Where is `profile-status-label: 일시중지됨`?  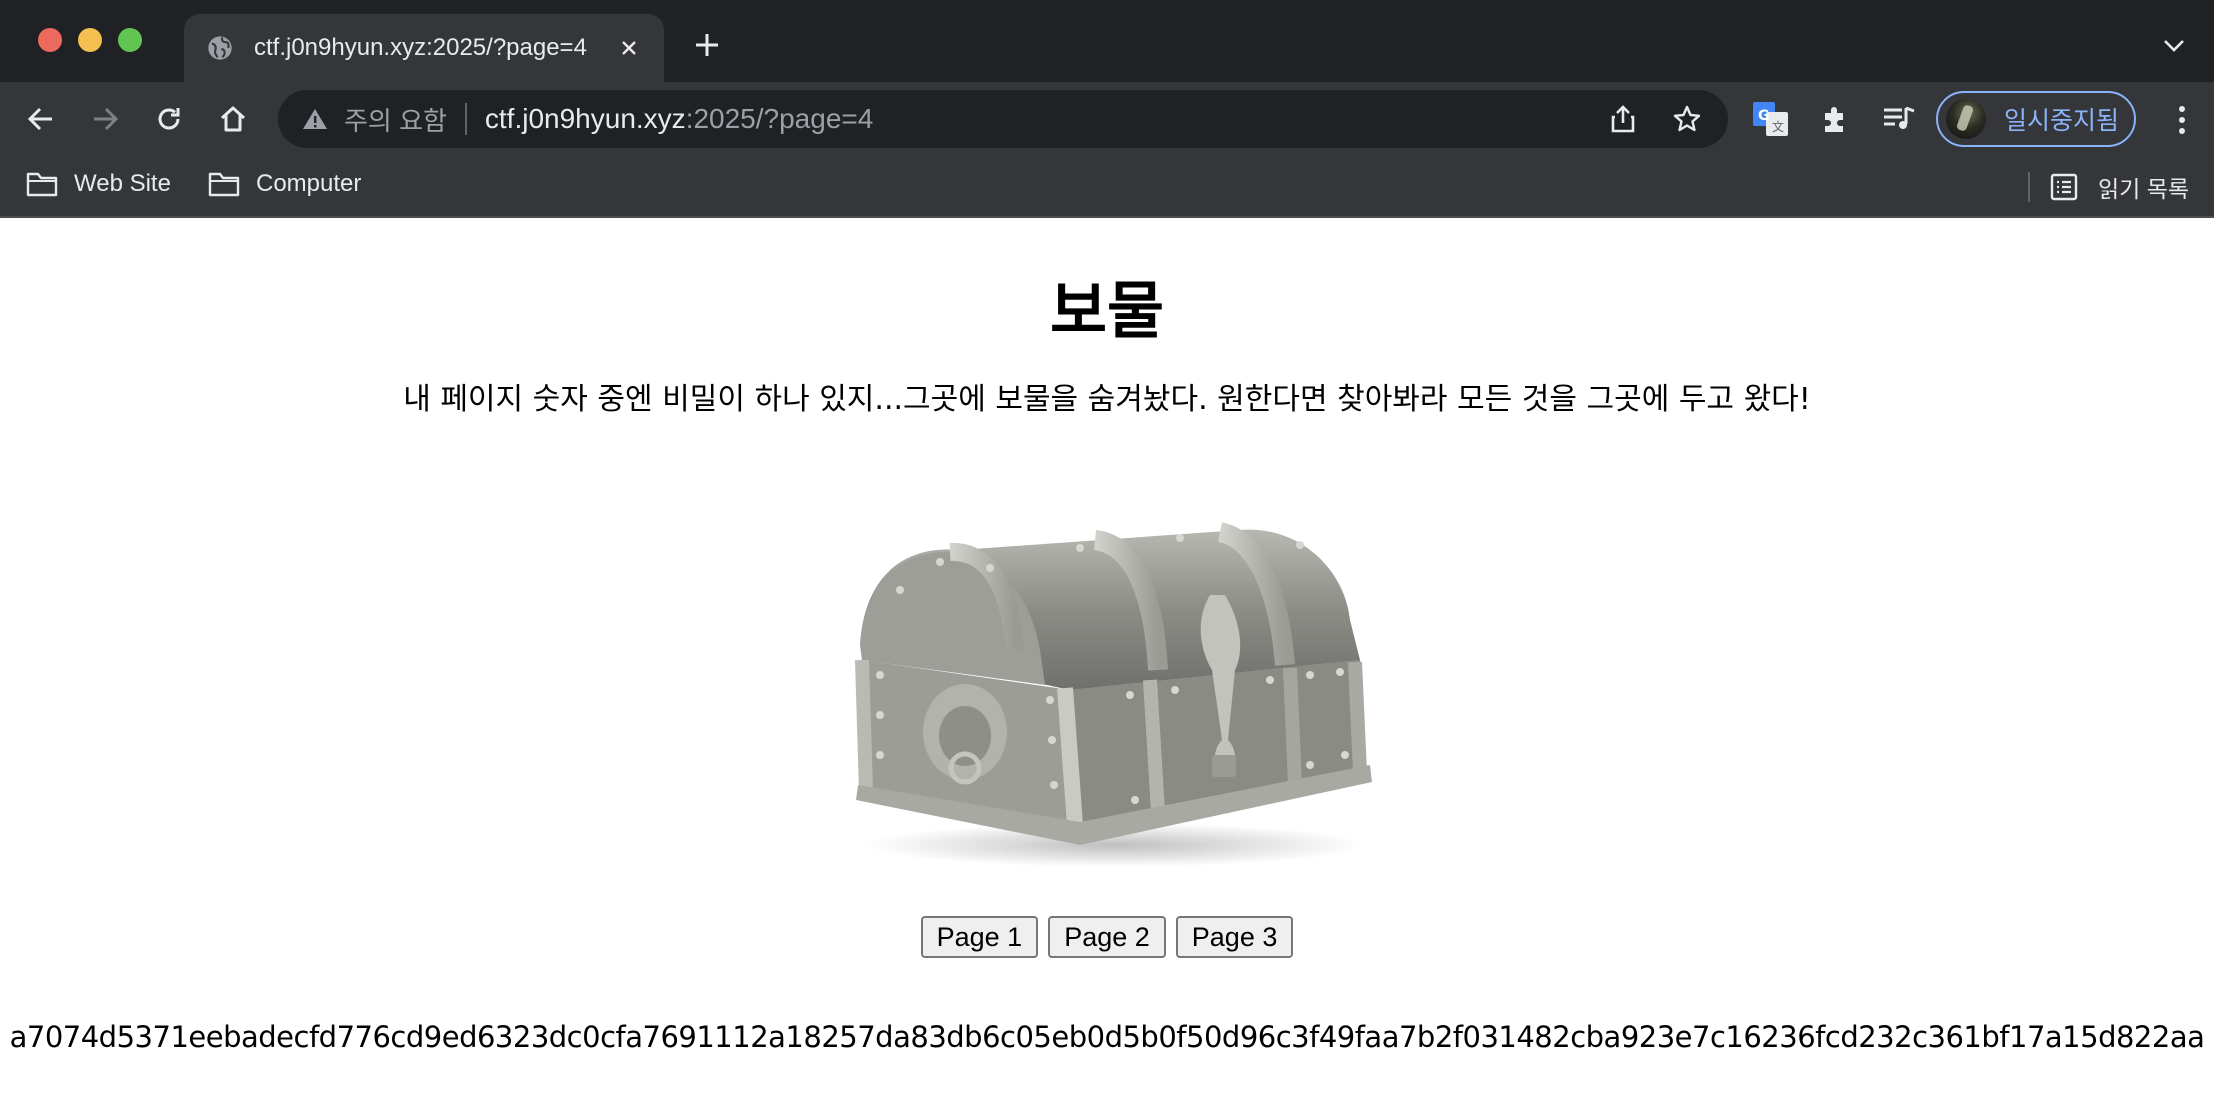 profile-status-label: 일시중지됨 is located at coordinates (2062, 121).